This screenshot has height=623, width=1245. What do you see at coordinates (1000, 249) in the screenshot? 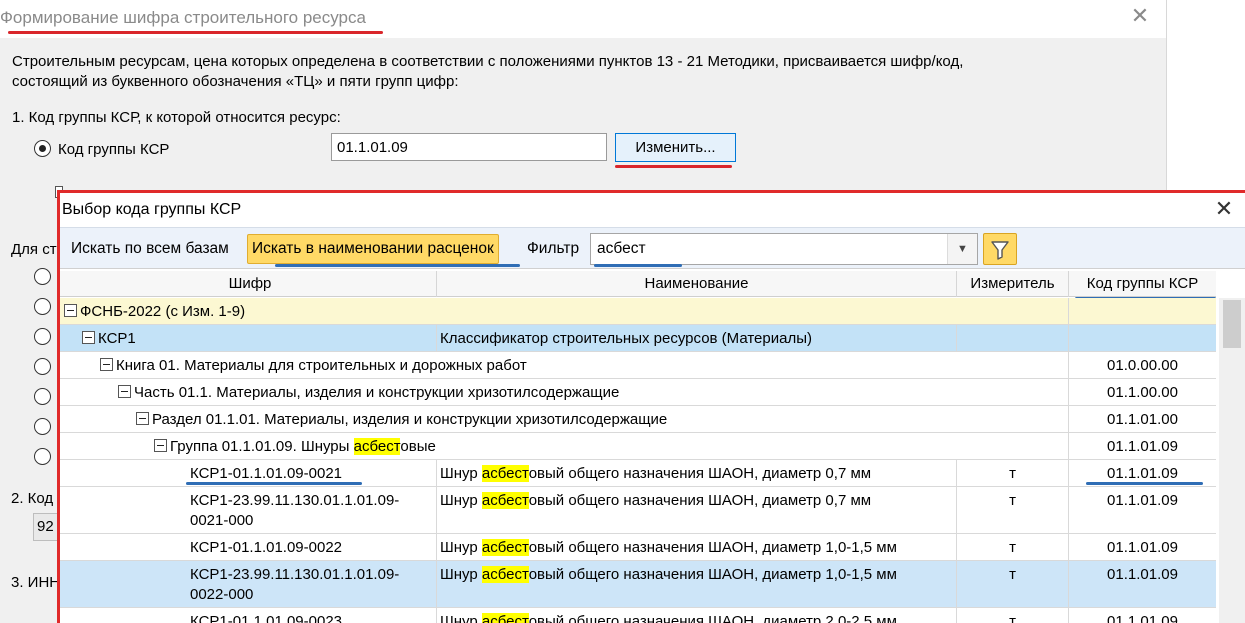
I see `apply-filter-button` at bounding box center [1000, 249].